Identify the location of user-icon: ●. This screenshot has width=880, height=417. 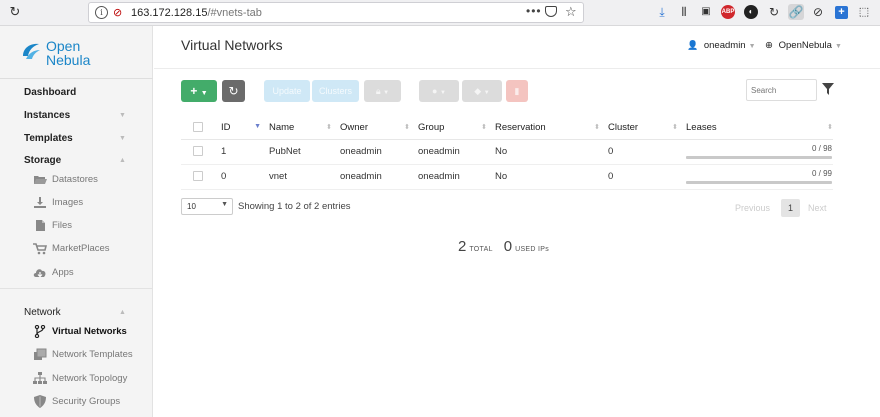
(435, 91).